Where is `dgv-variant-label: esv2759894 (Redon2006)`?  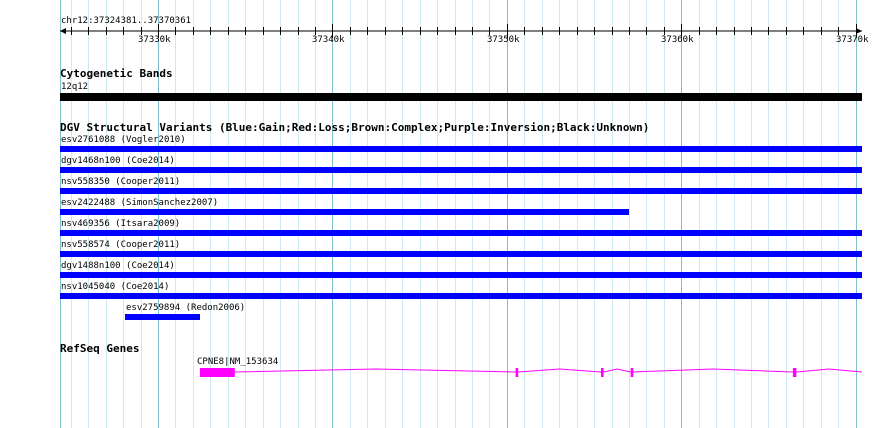 dgv-variant-label: esv2759894 (Redon2006) is located at coordinates (185, 308).